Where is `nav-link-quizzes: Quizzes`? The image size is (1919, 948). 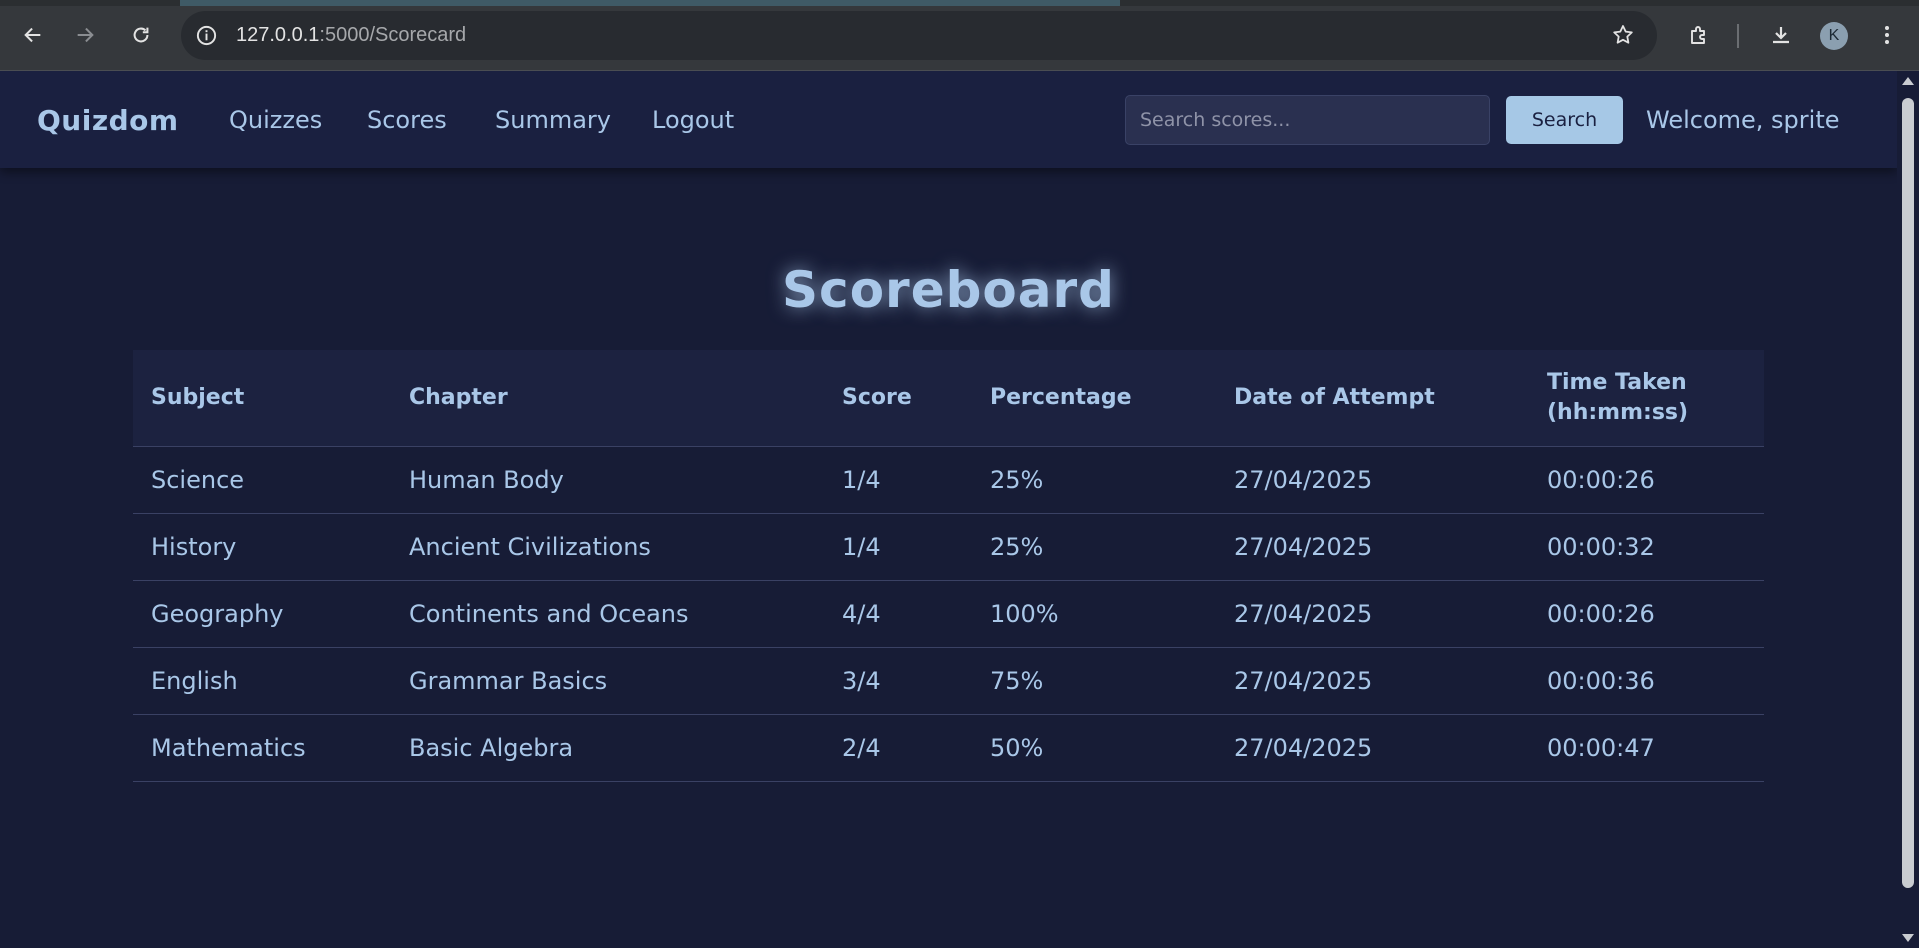
nav-link-quizzes: Quizzes is located at coordinates (275, 120).